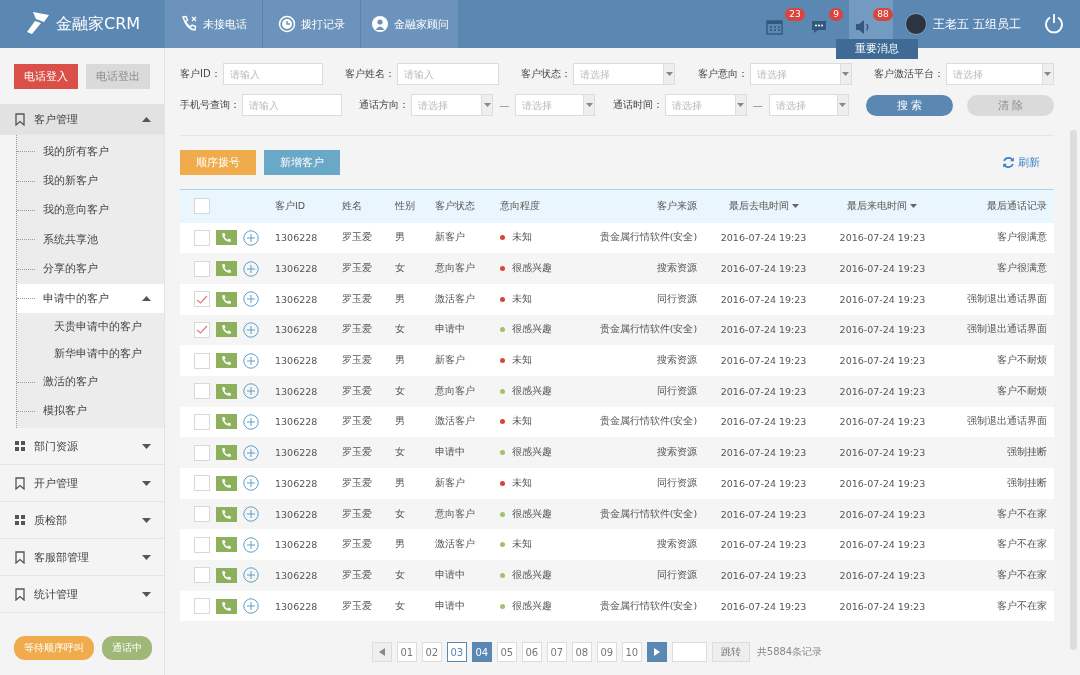 This screenshot has height=675, width=1080. Describe the element at coordinates (90, 327) in the screenshot. I see `submenu-item: 天贵申请中的客户` at that location.